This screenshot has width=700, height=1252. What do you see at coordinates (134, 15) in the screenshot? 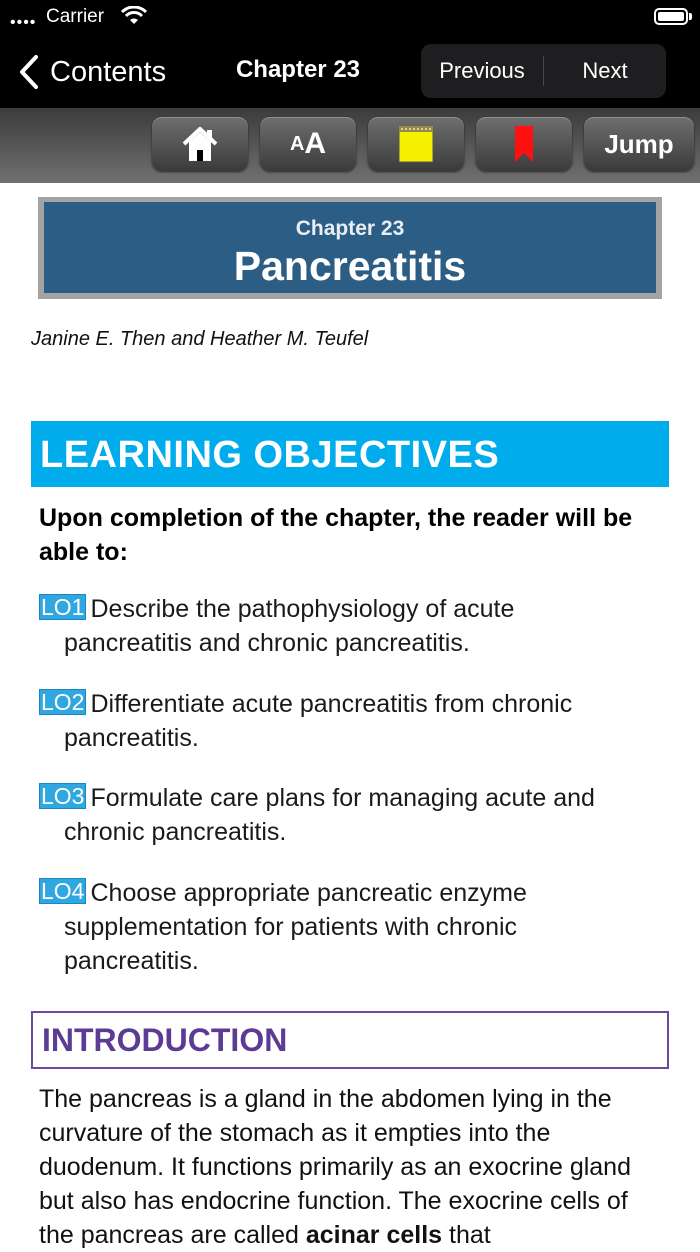
I see `wifi-icon` at bounding box center [134, 15].